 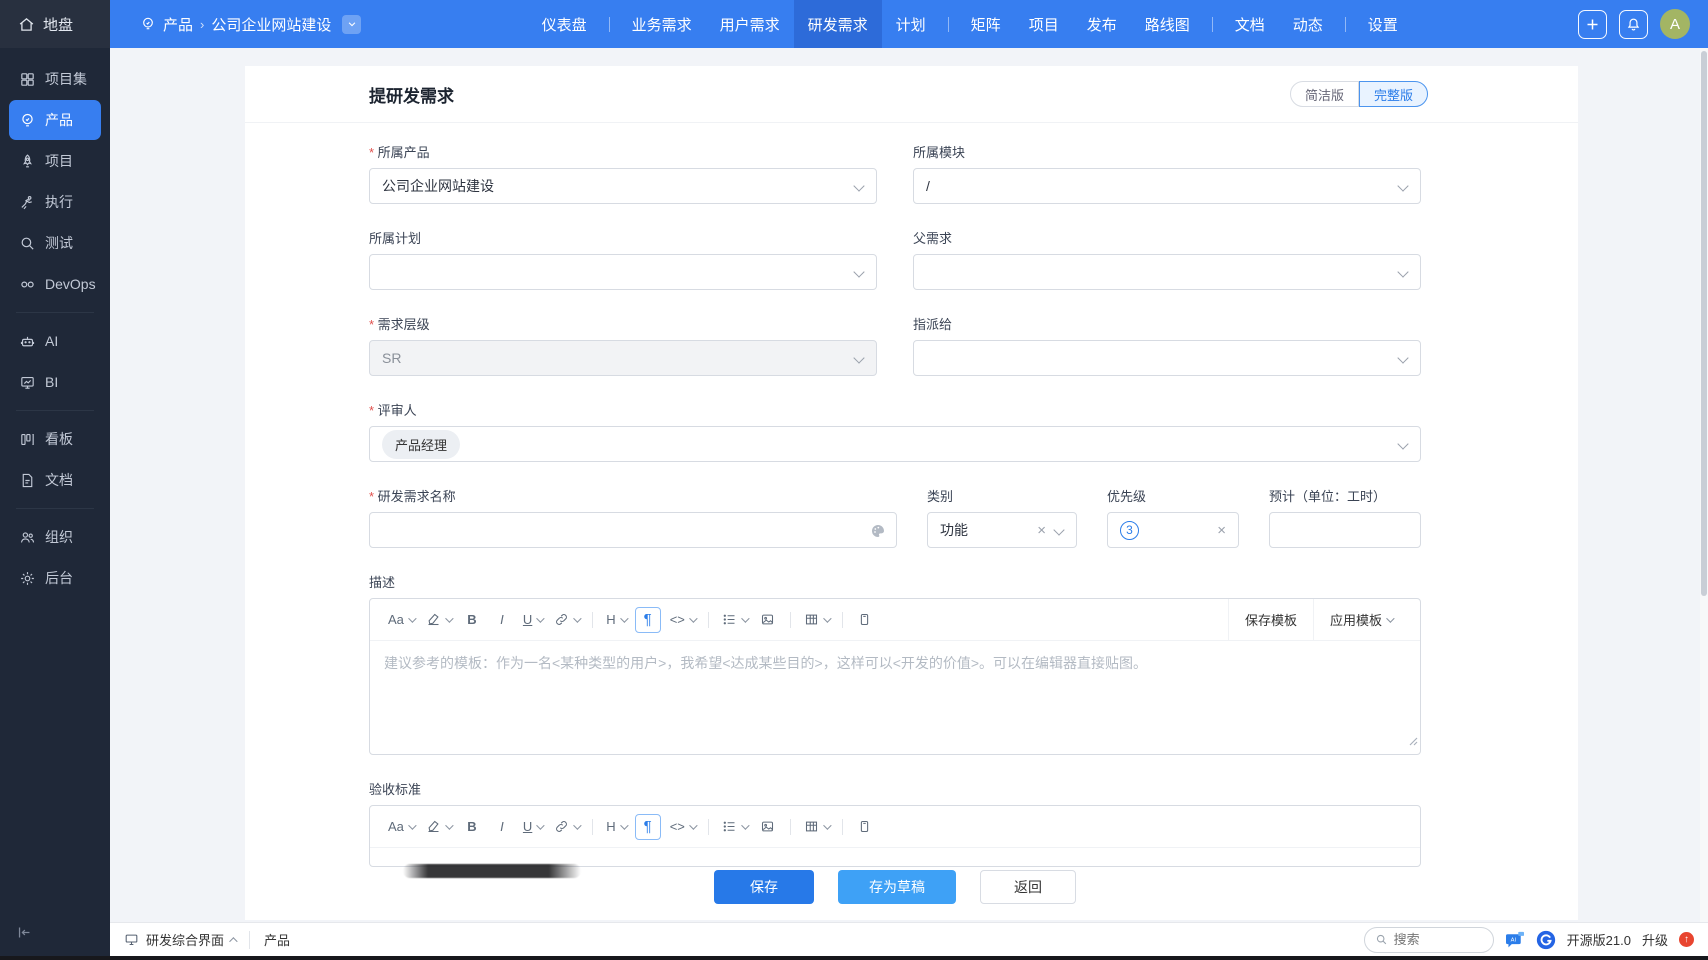 I want to click on users-icon, so click(x=27, y=537).